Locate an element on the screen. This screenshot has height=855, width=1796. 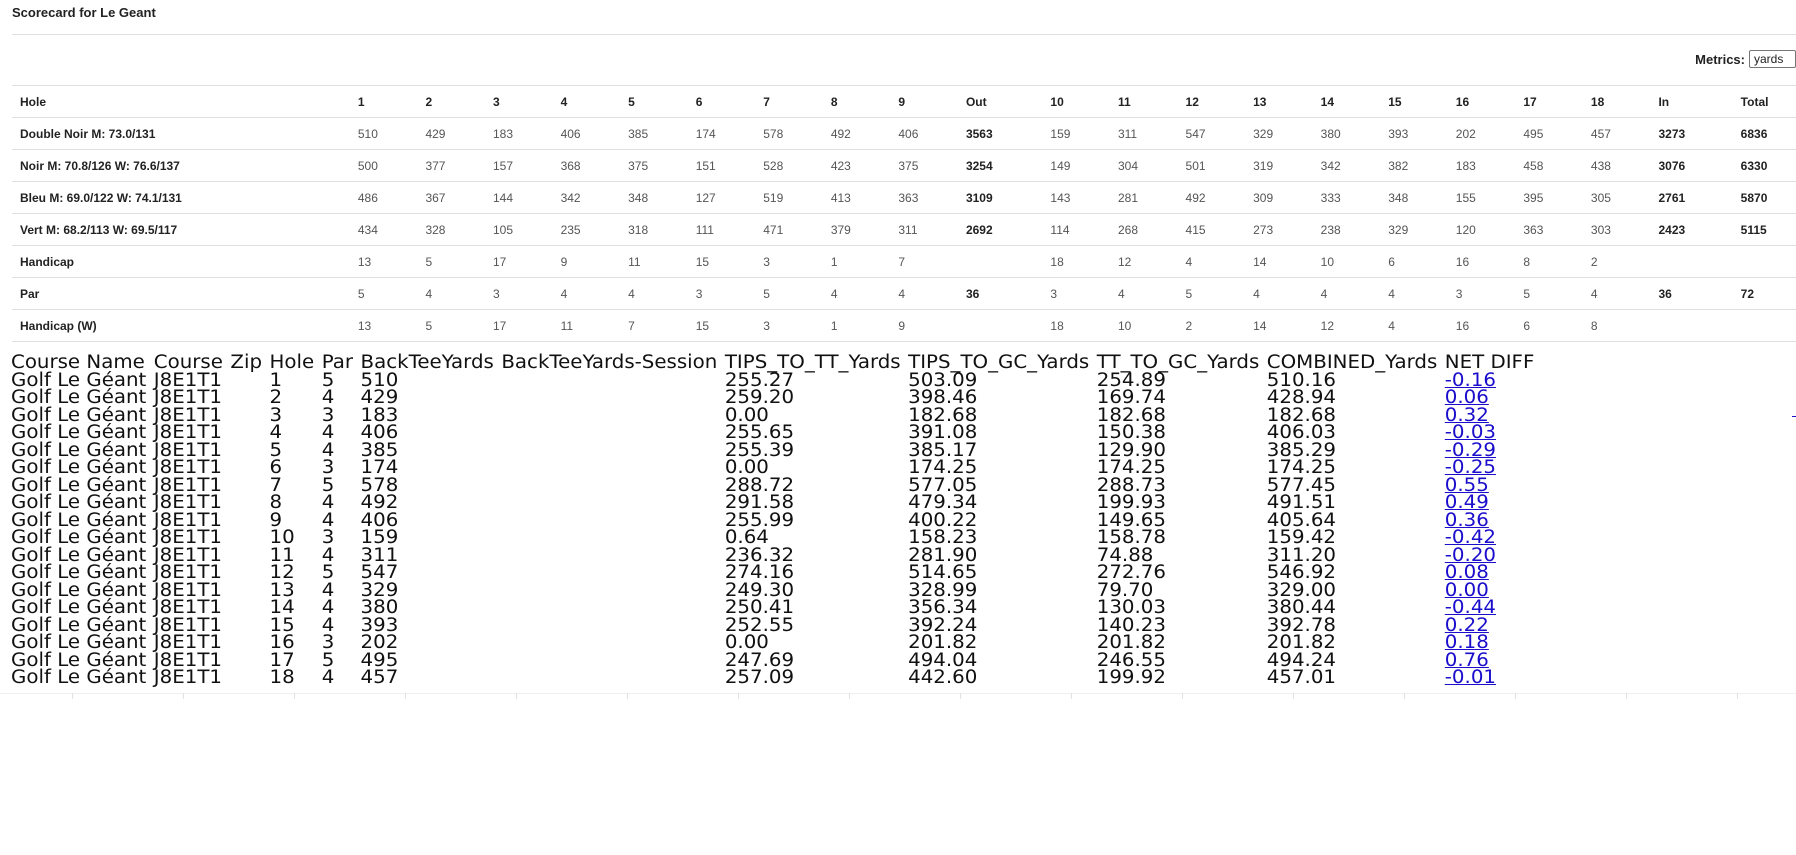
scorecard-cell: 379 is located at coordinates (856, 229).